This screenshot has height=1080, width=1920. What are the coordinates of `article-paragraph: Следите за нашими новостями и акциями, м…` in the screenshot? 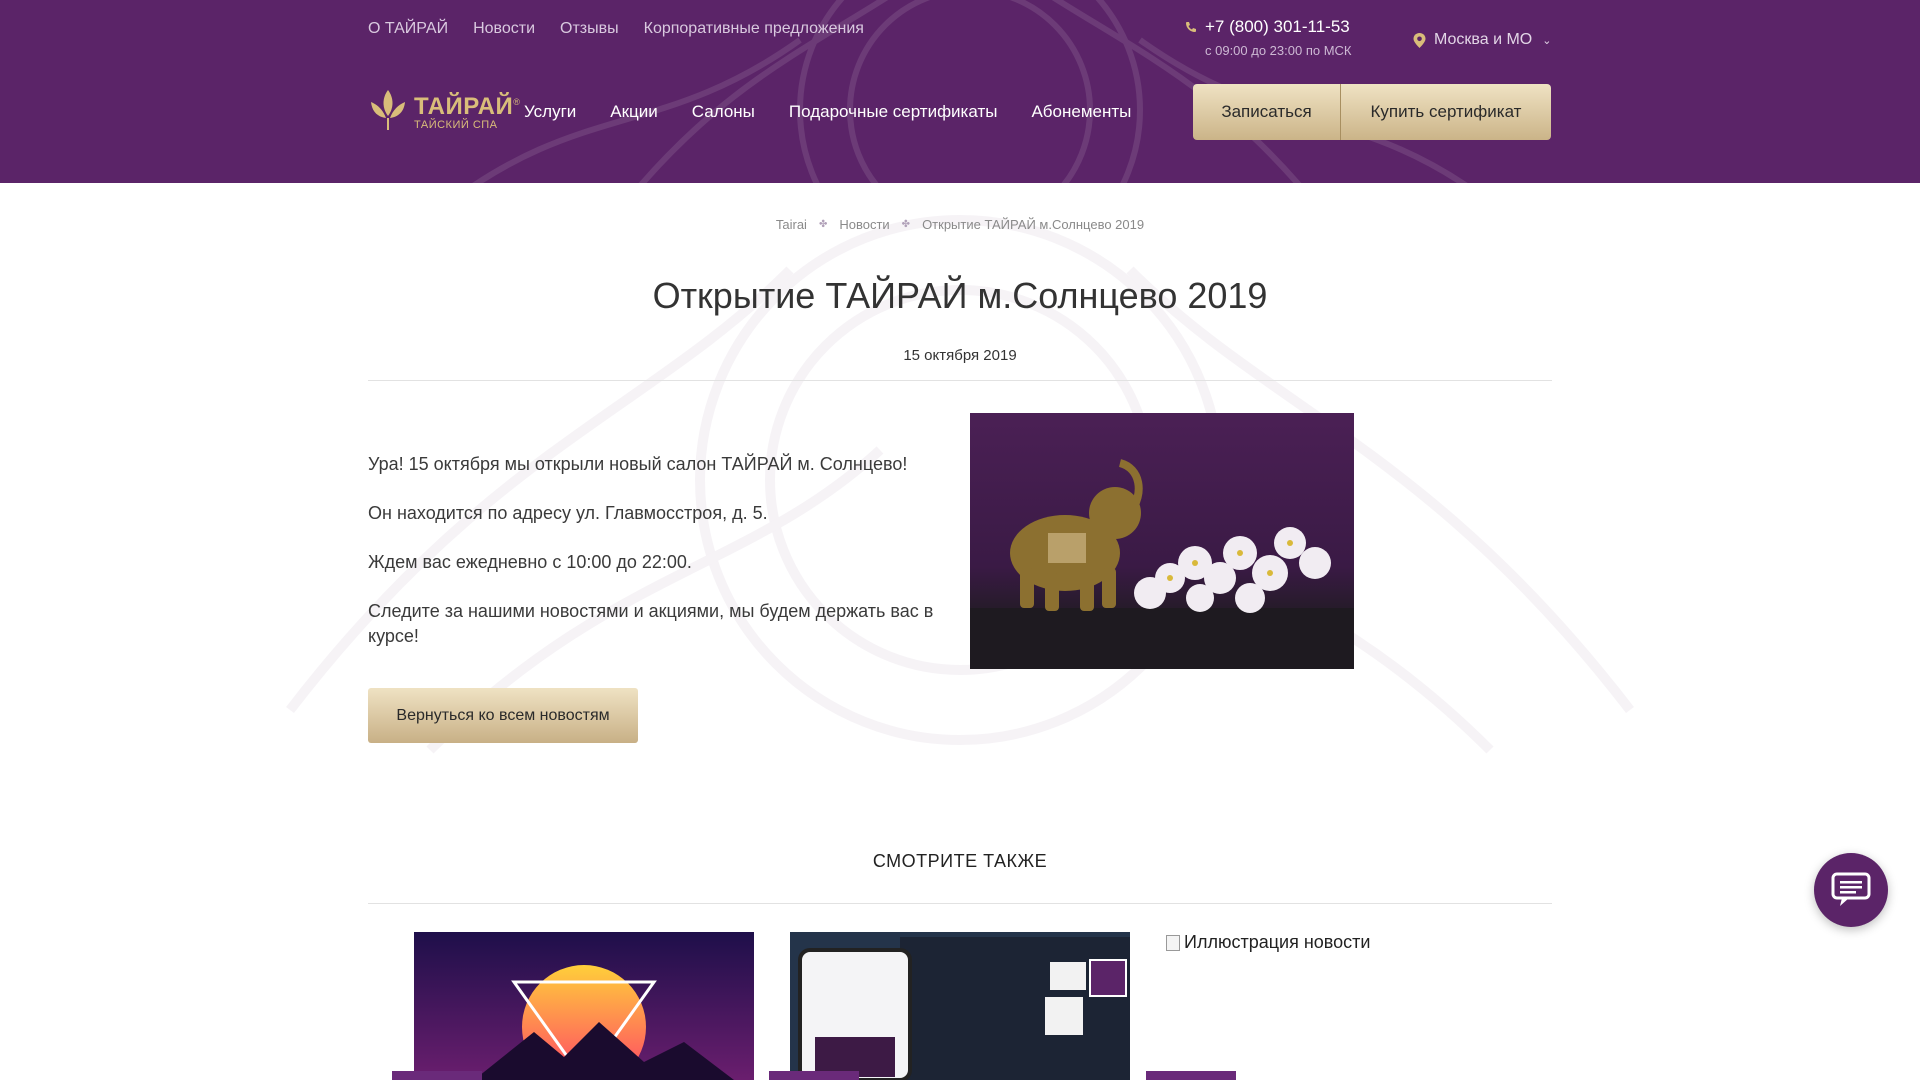 It's located at (651, 623).